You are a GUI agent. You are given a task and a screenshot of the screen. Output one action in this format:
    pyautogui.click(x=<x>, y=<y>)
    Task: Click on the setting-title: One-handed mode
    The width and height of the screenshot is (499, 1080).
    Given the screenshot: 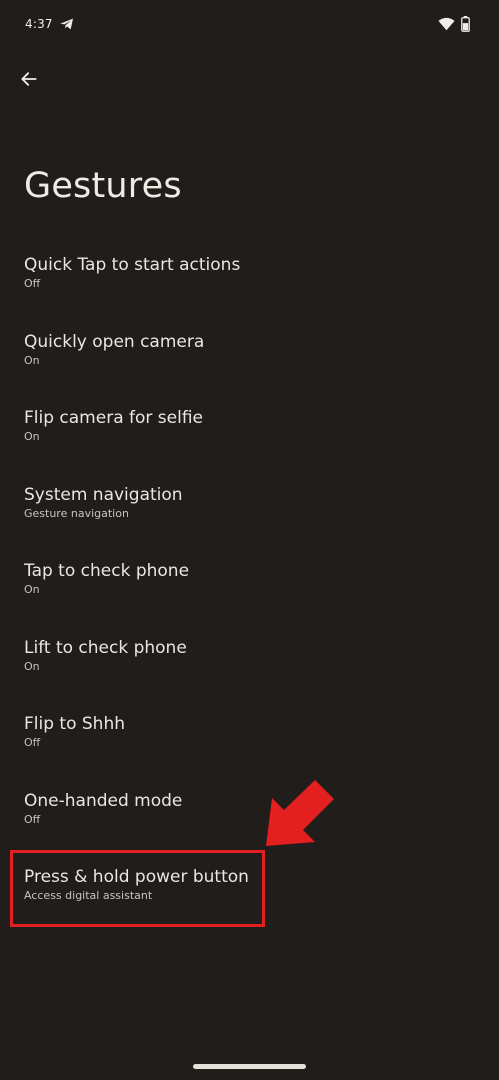 What is the action you would take?
    pyautogui.click(x=103, y=800)
    